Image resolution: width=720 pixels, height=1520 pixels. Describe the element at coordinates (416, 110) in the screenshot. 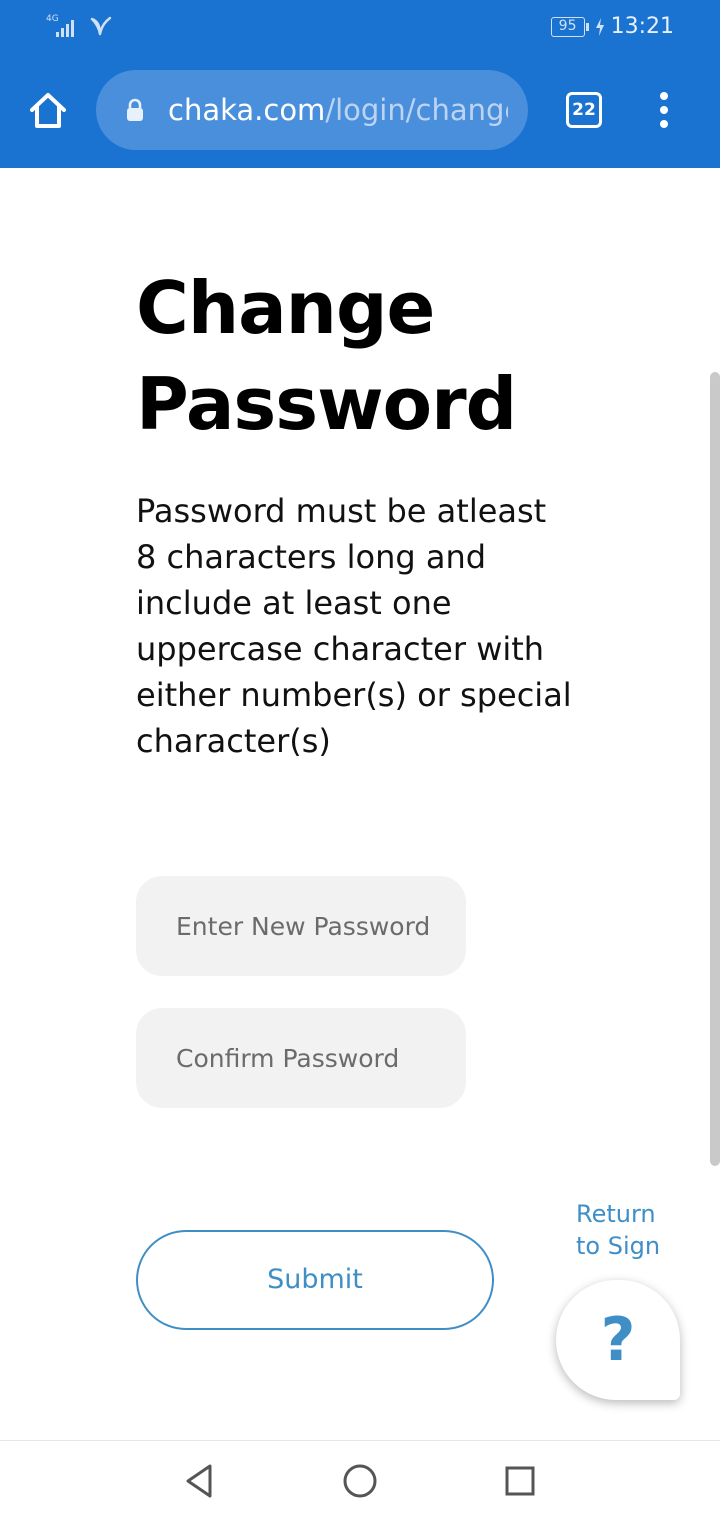

I see `url-path: /login/change` at that location.